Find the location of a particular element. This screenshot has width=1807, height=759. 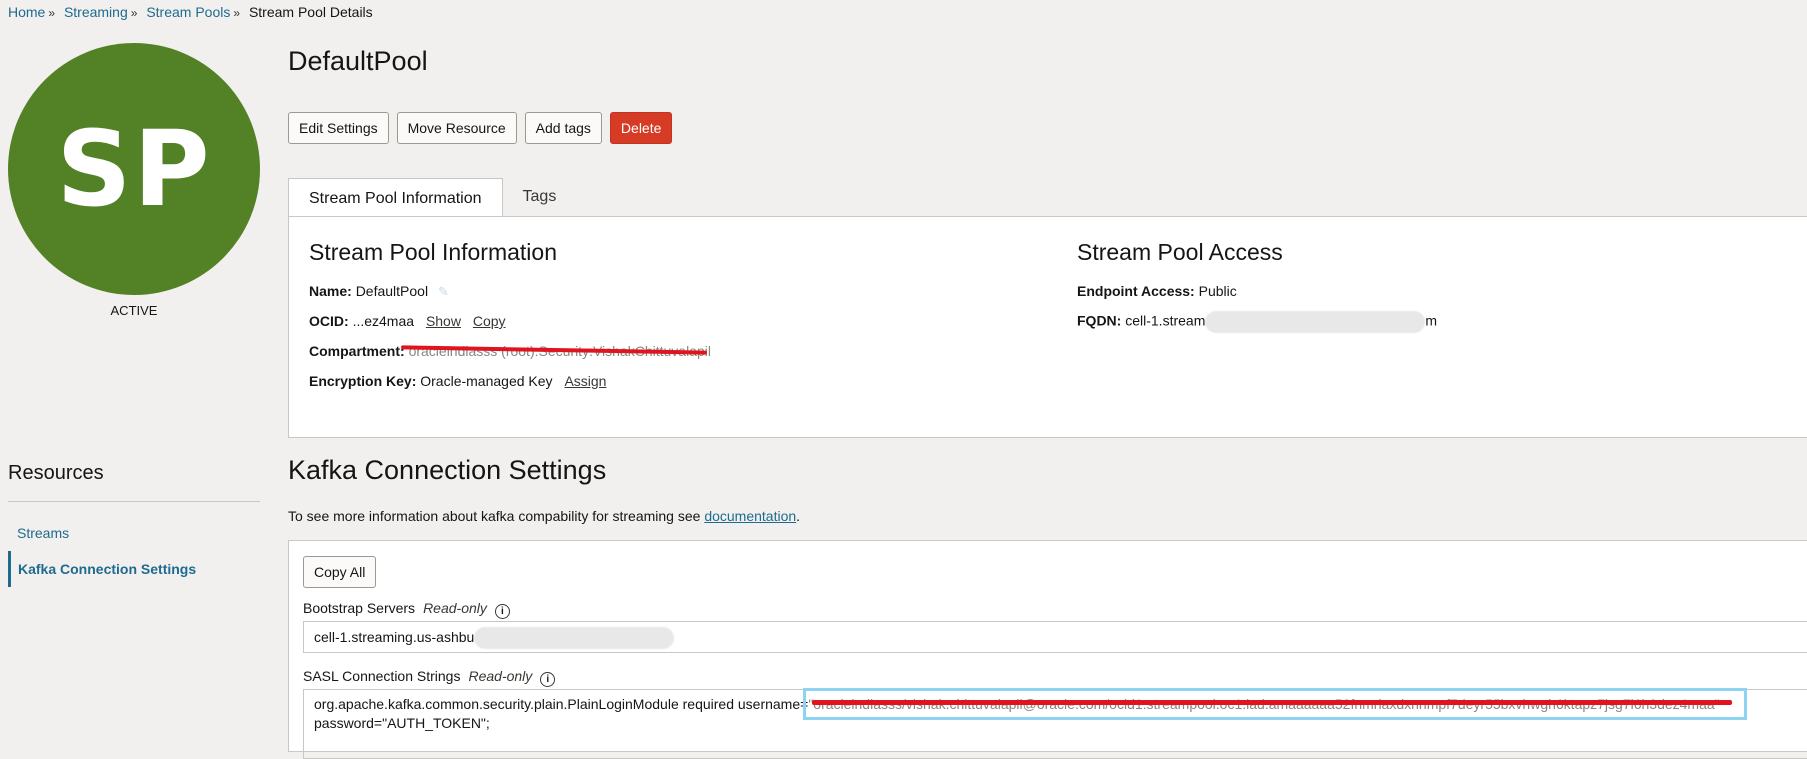

tab-bar: Stream Pool Information Tags is located at coordinates (432, 198).